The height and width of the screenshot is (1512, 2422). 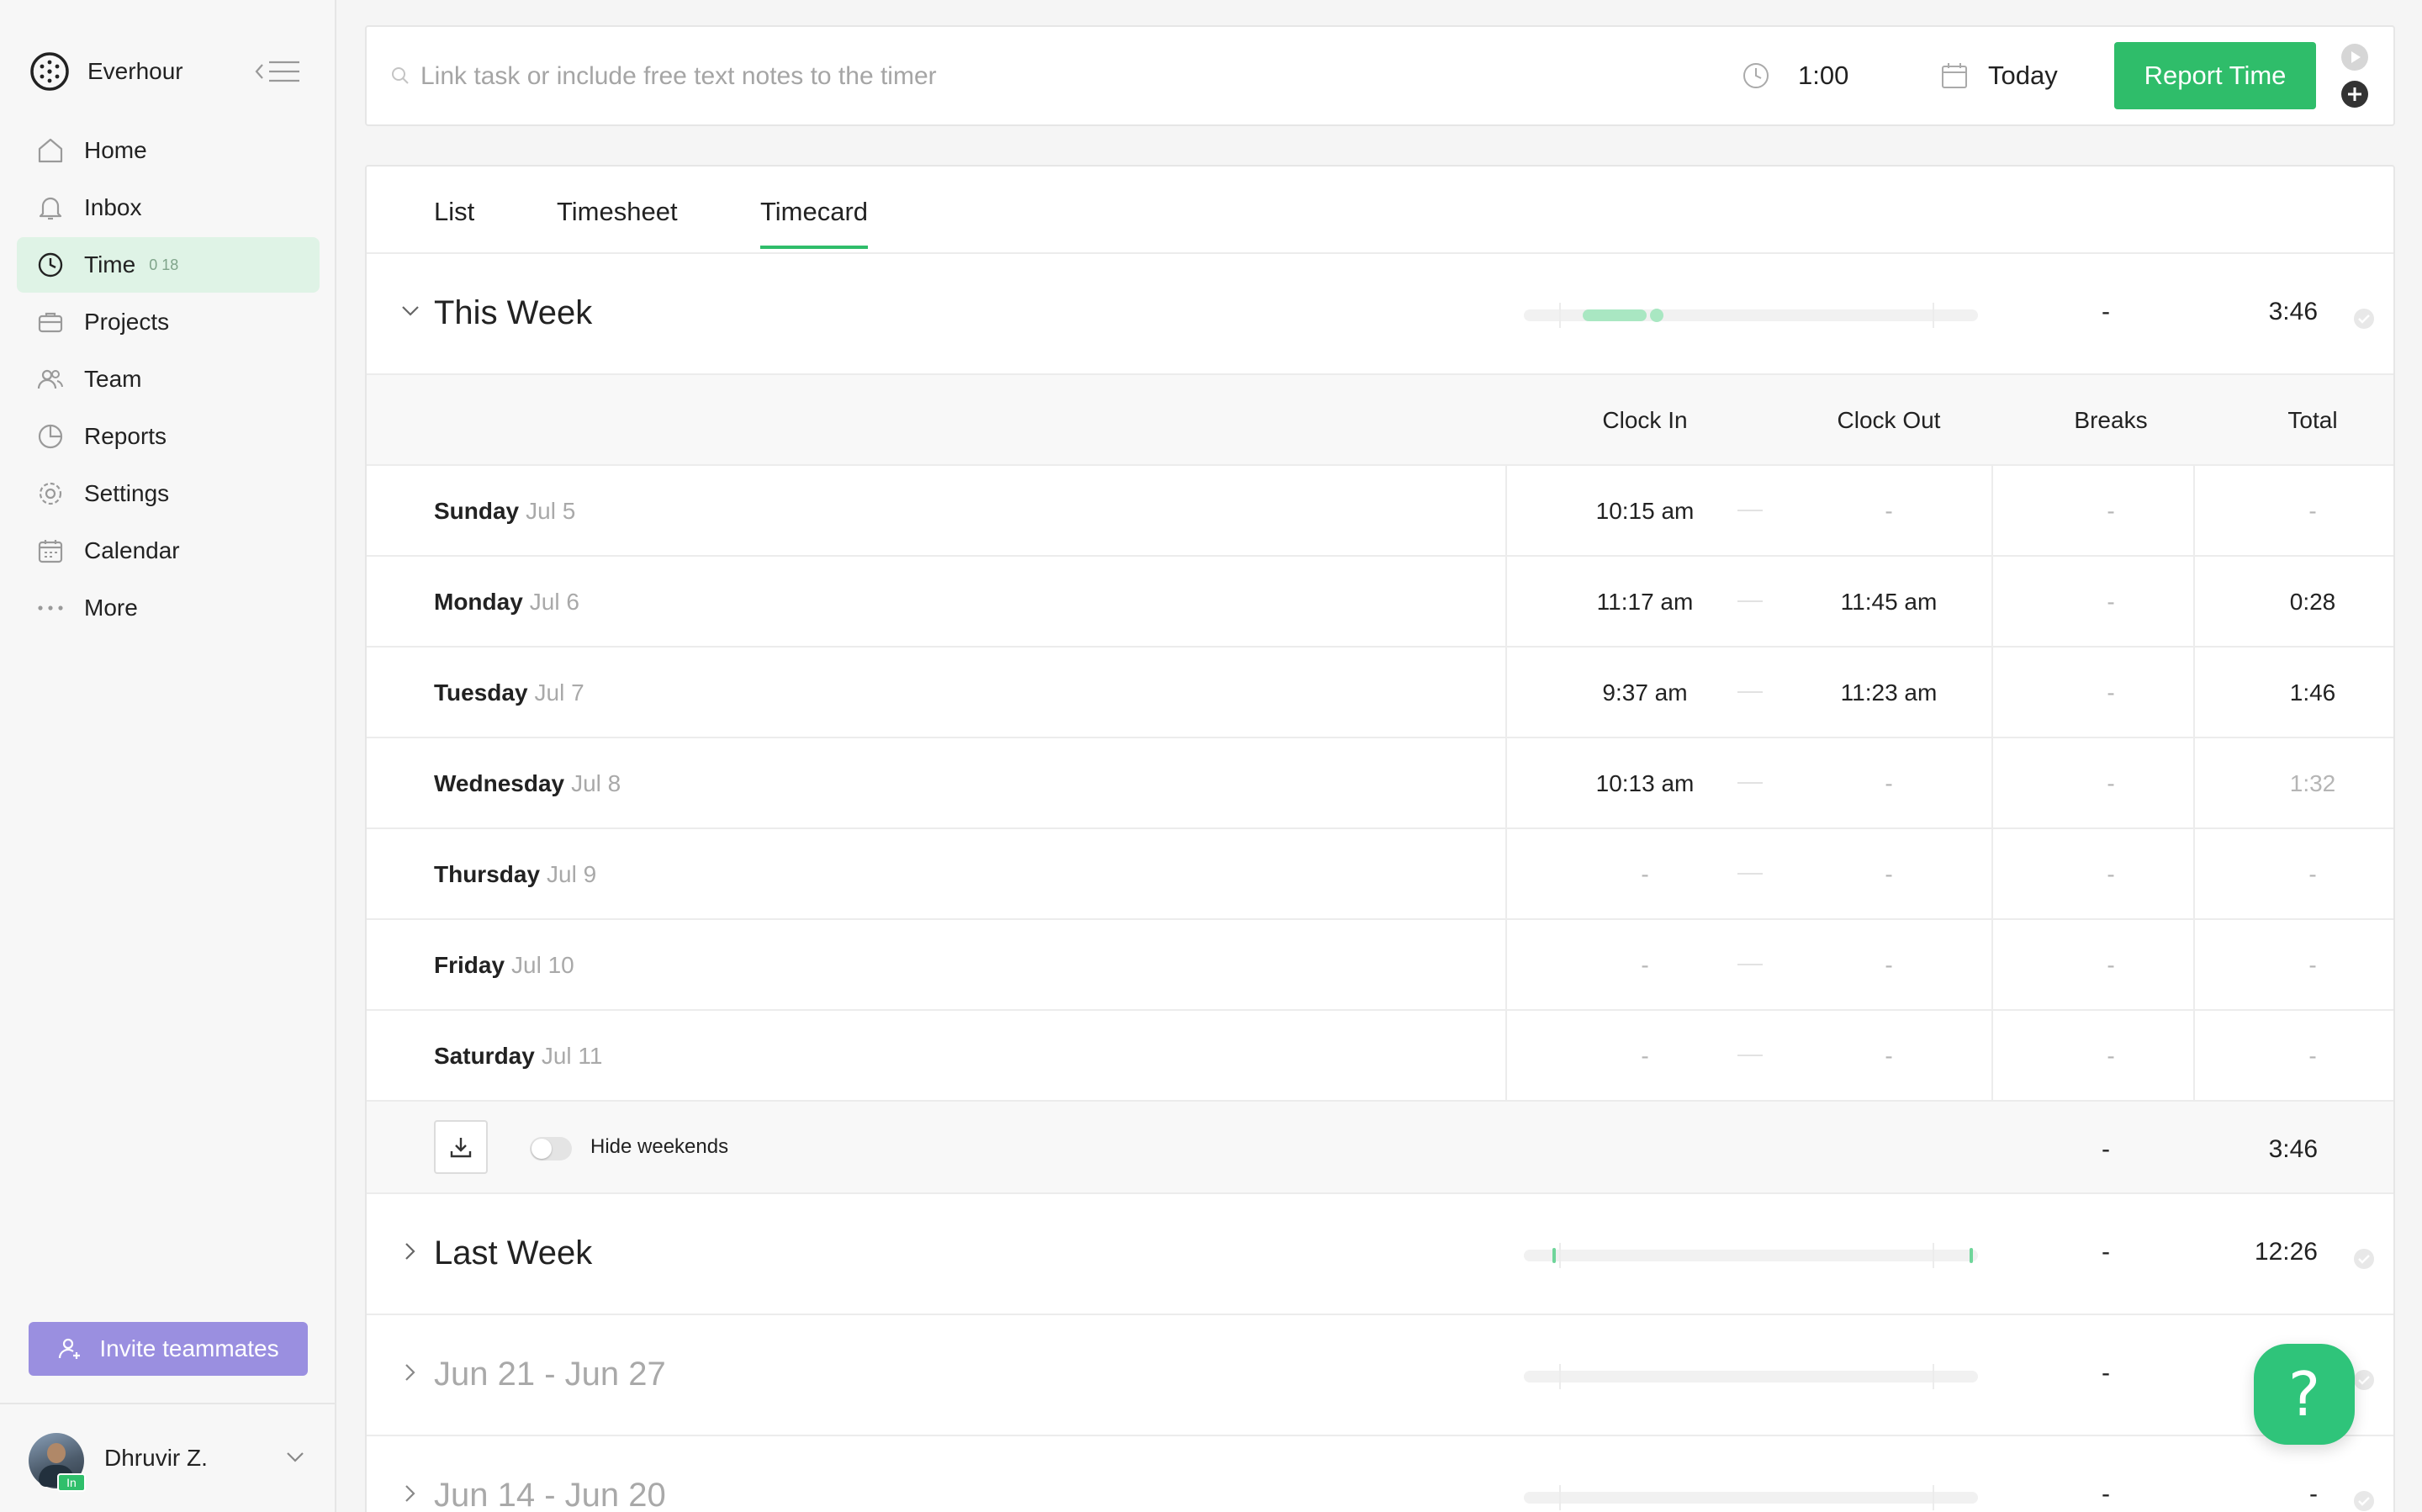 I want to click on clock-in-cell: 11:17 am, so click(x=1645, y=602).